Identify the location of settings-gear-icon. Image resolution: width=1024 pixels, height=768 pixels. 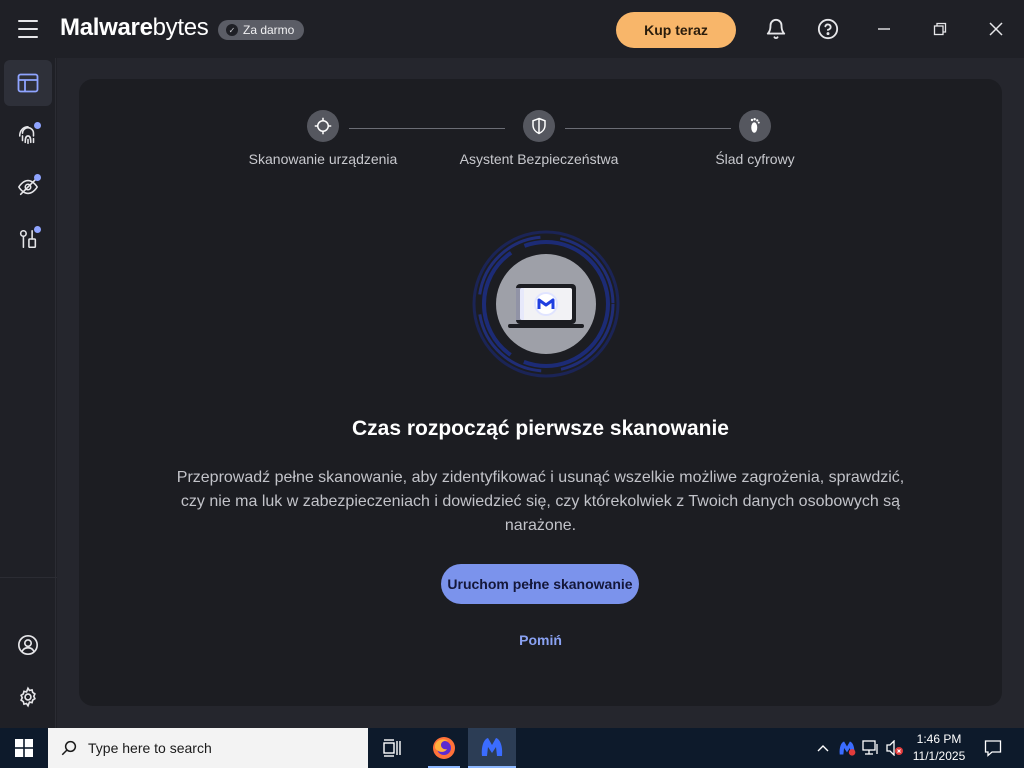
(28, 697).